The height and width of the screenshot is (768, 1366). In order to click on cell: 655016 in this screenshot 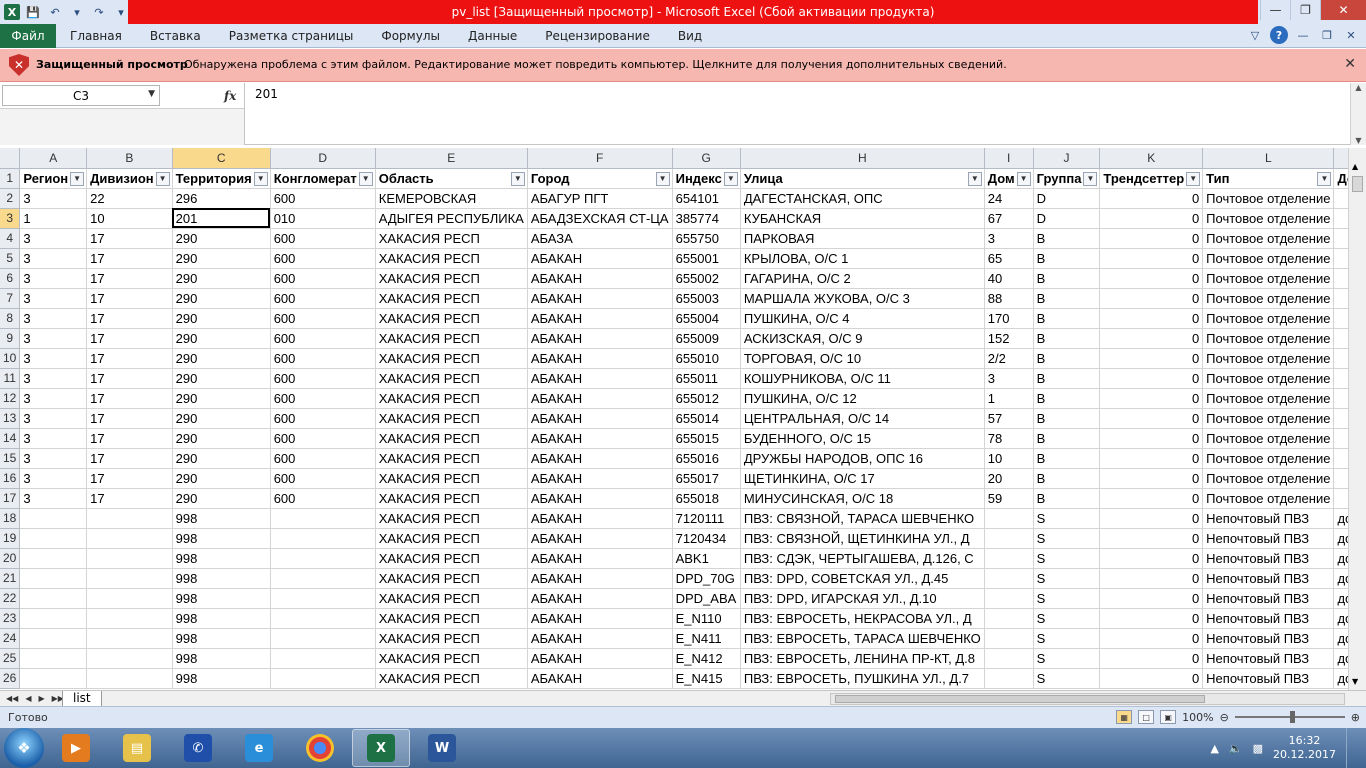, I will do `click(706, 458)`.